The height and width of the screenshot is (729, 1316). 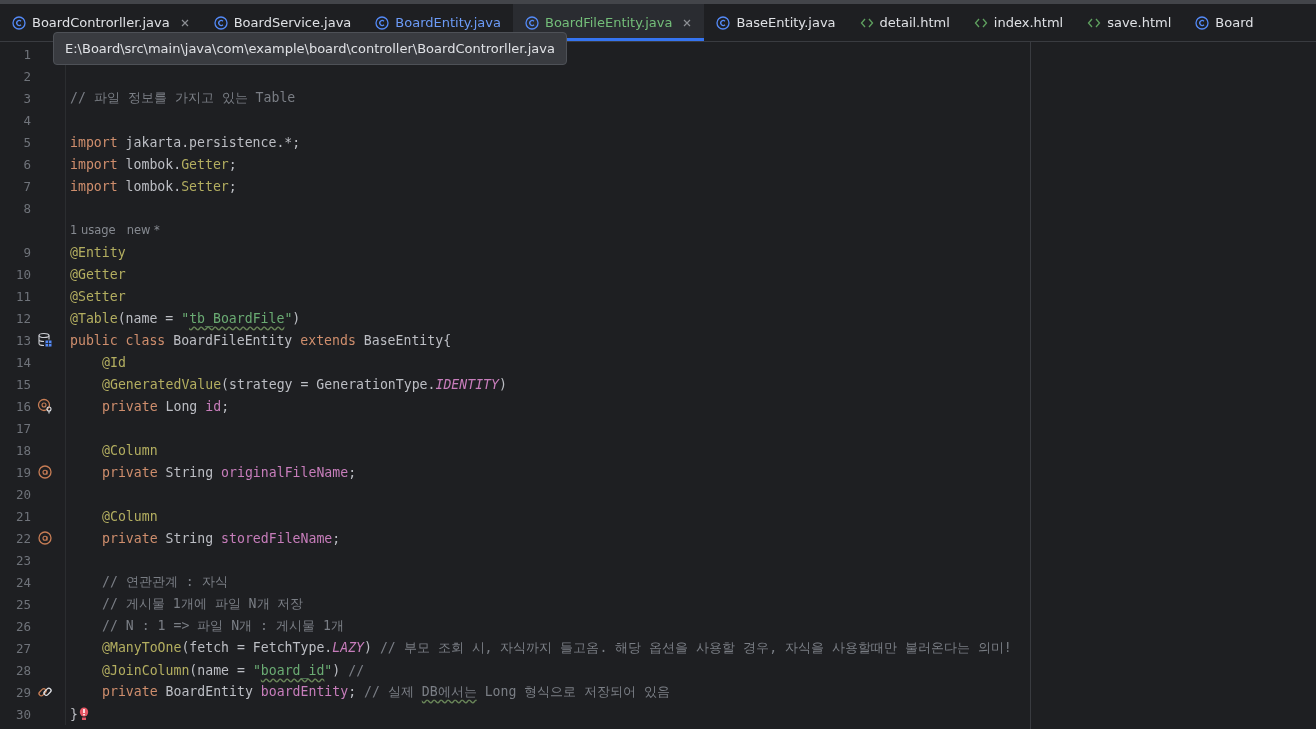 I want to click on error-bulb-icon, so click(x=83, y=714).